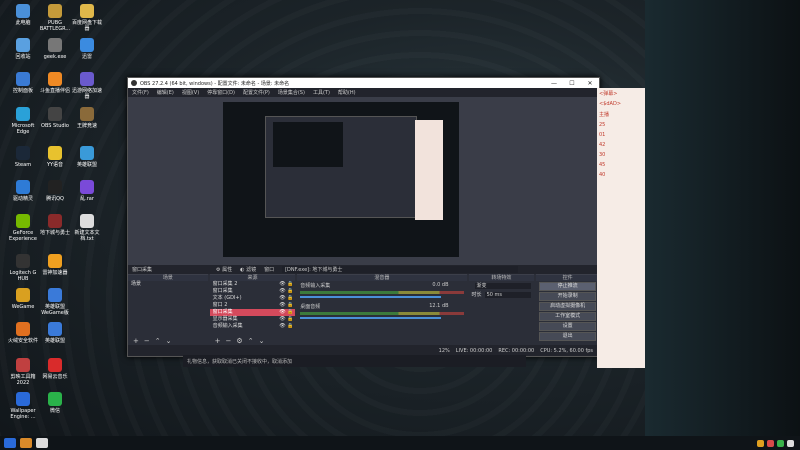  What do you see at coordinates (165, 92) in the screenshot?
I see `menu-edit: 编辑(E)` at bounding box center [165, 92].